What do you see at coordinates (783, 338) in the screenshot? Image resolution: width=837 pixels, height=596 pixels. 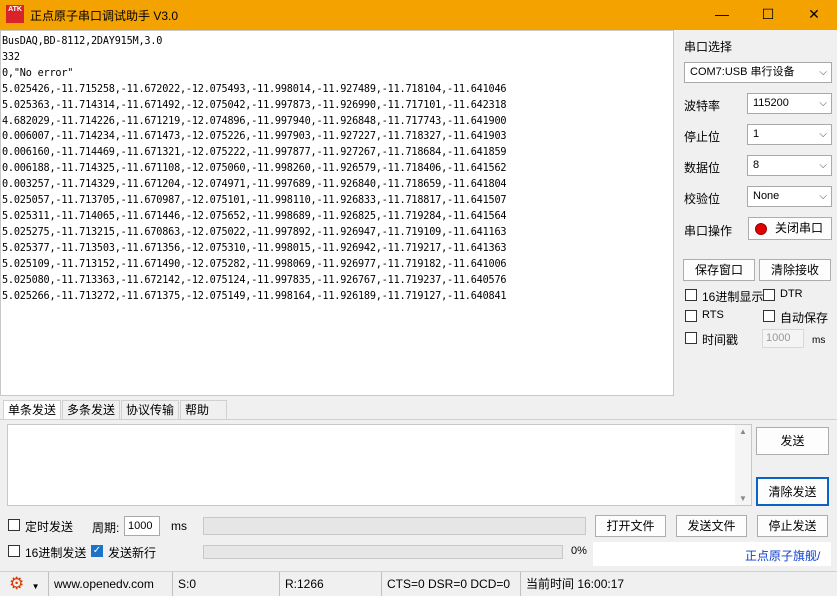 I see `timestamp-input: 1000` at bounding box center [783, 338].